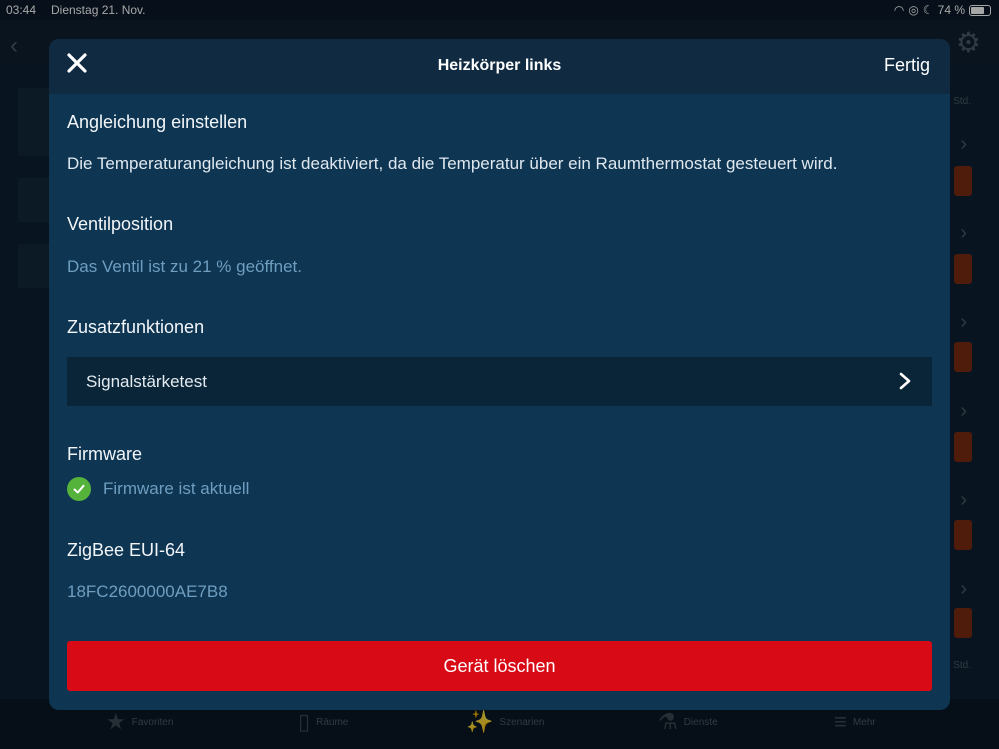 Image resolution: width=999 pixels, height=749 pixels. I want to click on adjustment-title: Angleichung einstellen, so click(157, 122).